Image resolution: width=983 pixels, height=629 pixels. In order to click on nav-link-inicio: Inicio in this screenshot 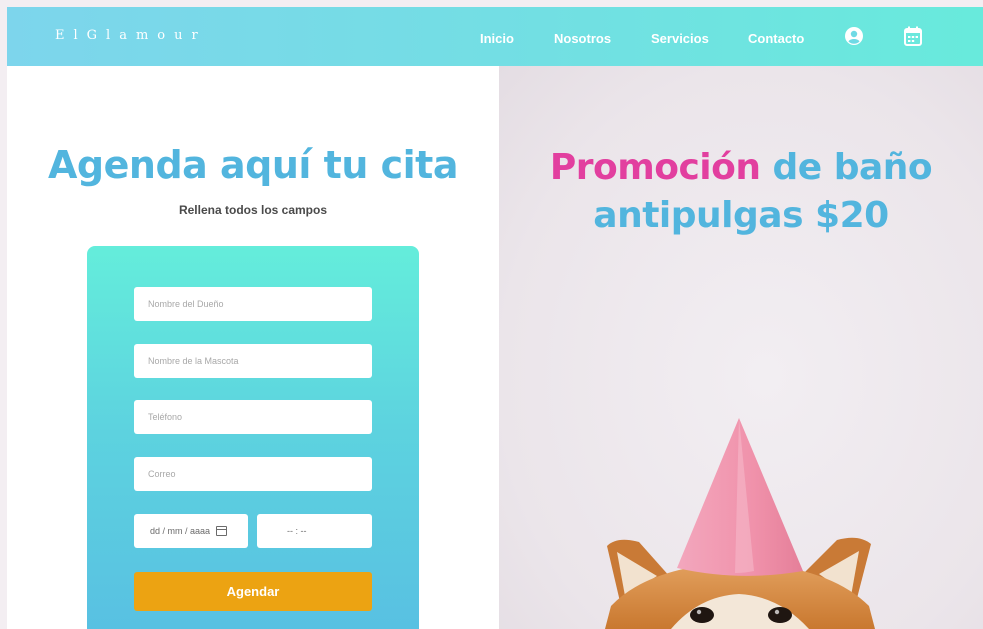, I will do `click(497, 38)`.